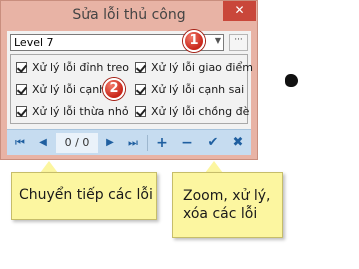 This screenshot has width=359, height=269. I want to click on checkbox-label: Xử lý lỗi giao điểm, so click(202, 67).